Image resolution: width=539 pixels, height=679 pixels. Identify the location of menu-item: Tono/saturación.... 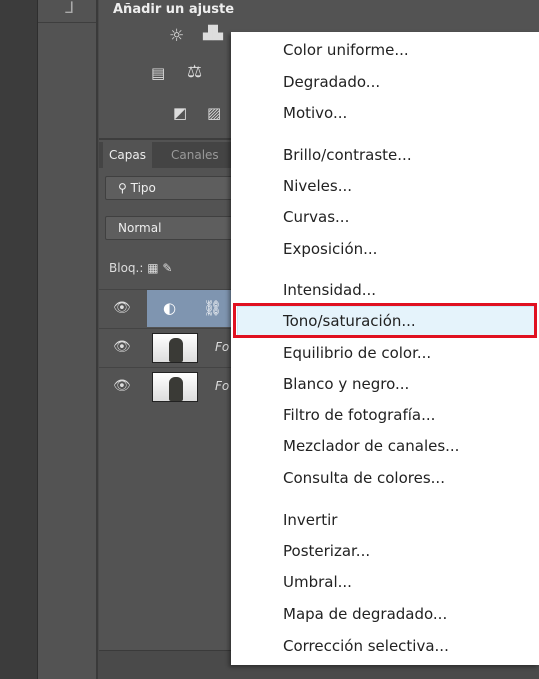
(349, 321).